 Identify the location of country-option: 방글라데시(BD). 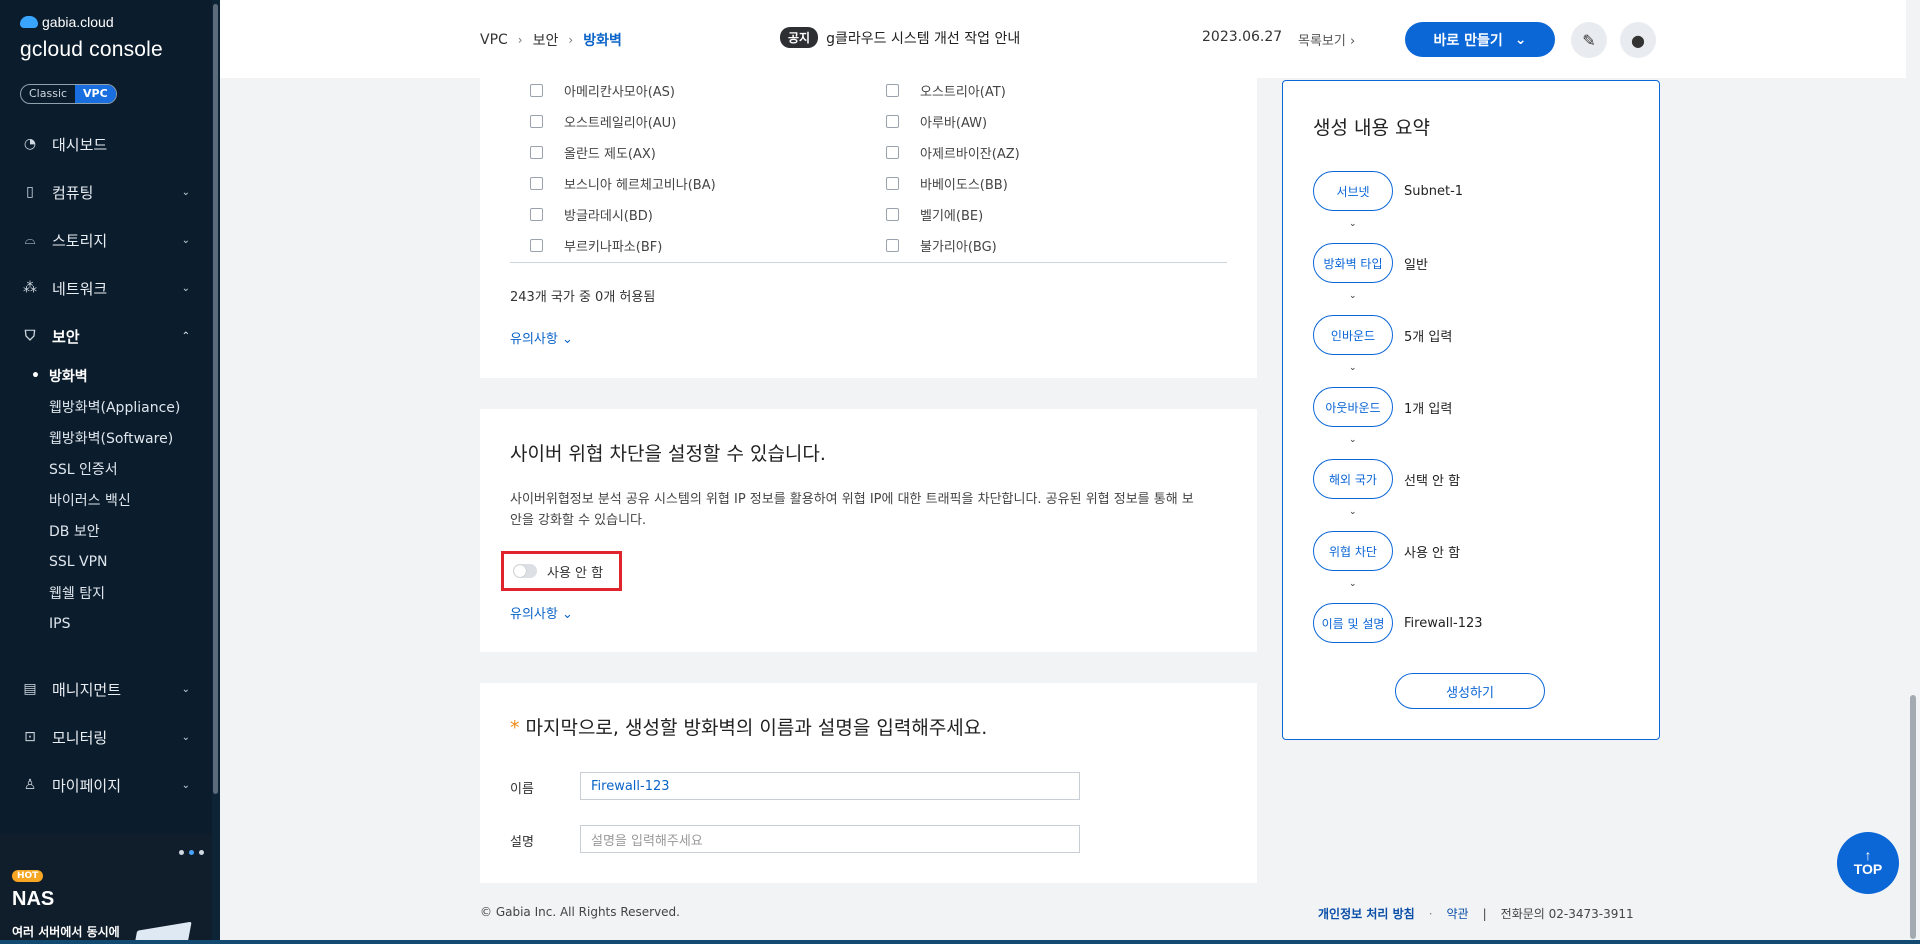
(591, 214).